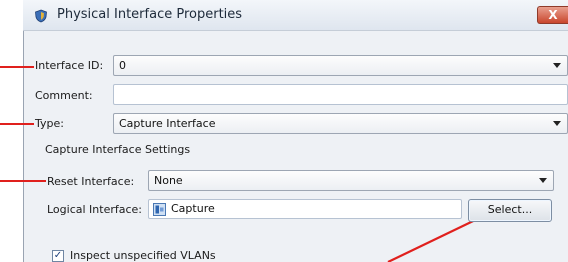 The width and height of the screenshot is (568, 262). I want to click on interface-id-value: 0, so click(122, 65).